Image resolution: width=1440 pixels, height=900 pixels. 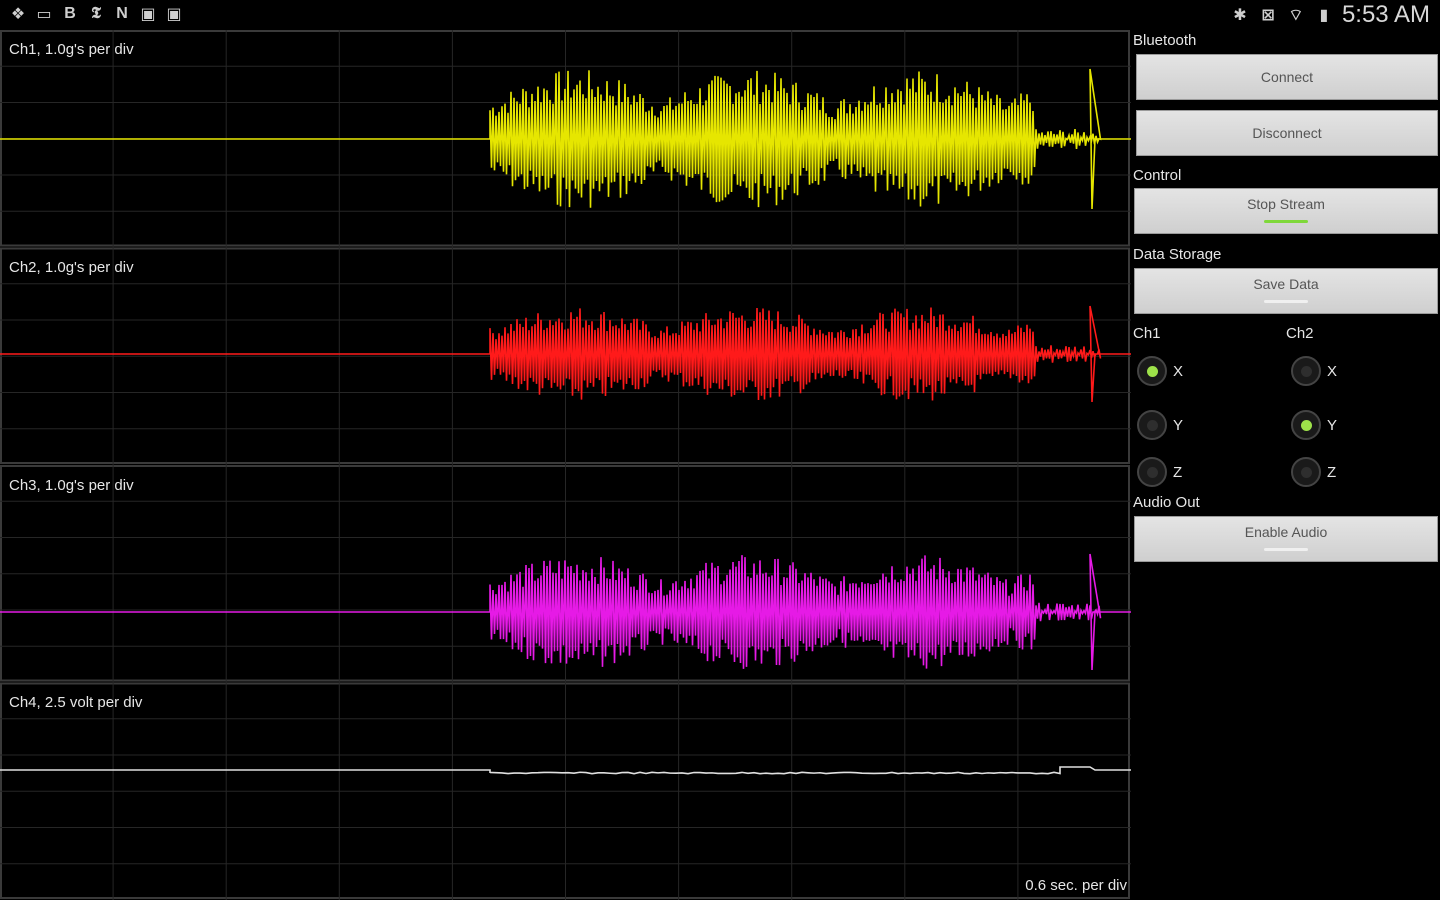 What do you see at coordinates (1330, 15) in the screenshot?
I see `system-icons: ✱ ⊠ ⌔ ▮ 5:53 AM` at bounding box center [1330, 15].